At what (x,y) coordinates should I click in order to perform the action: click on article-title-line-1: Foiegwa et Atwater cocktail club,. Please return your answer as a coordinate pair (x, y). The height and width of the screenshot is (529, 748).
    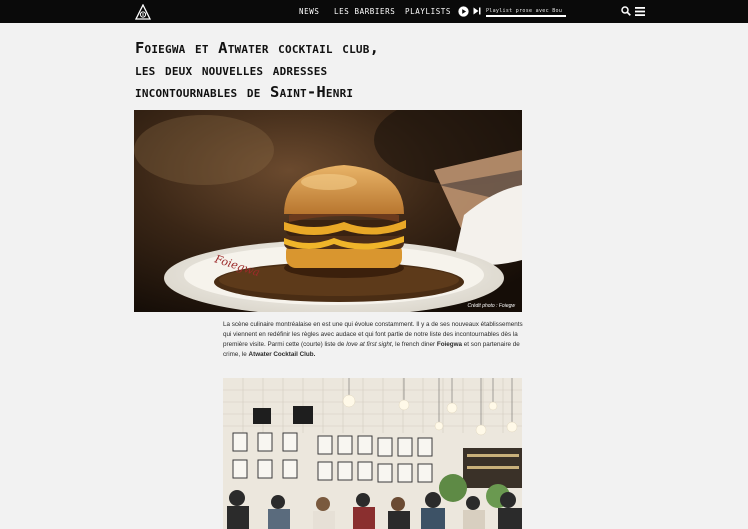
    Looking at the image, I should click on (257, 48).